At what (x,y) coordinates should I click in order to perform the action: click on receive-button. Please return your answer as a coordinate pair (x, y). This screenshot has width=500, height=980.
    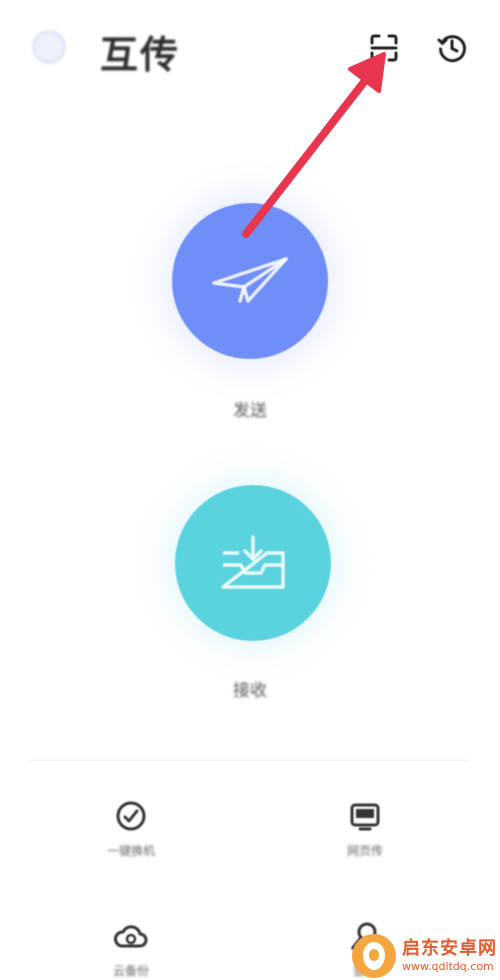
    Looking at the image, I should click on (253, 563).